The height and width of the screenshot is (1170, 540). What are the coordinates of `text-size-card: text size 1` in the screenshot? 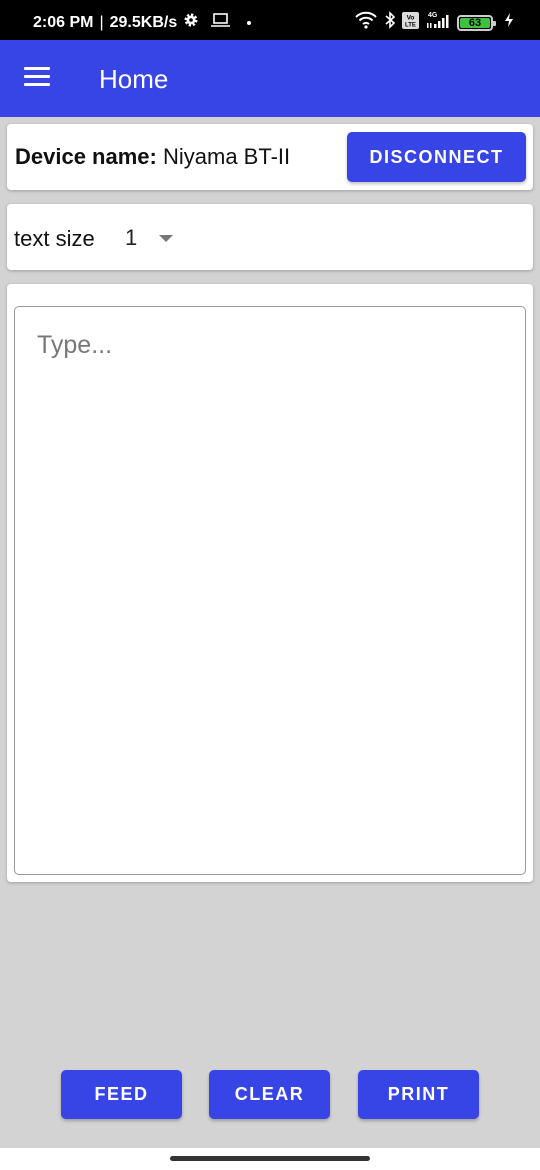 It's located at (270, 237).